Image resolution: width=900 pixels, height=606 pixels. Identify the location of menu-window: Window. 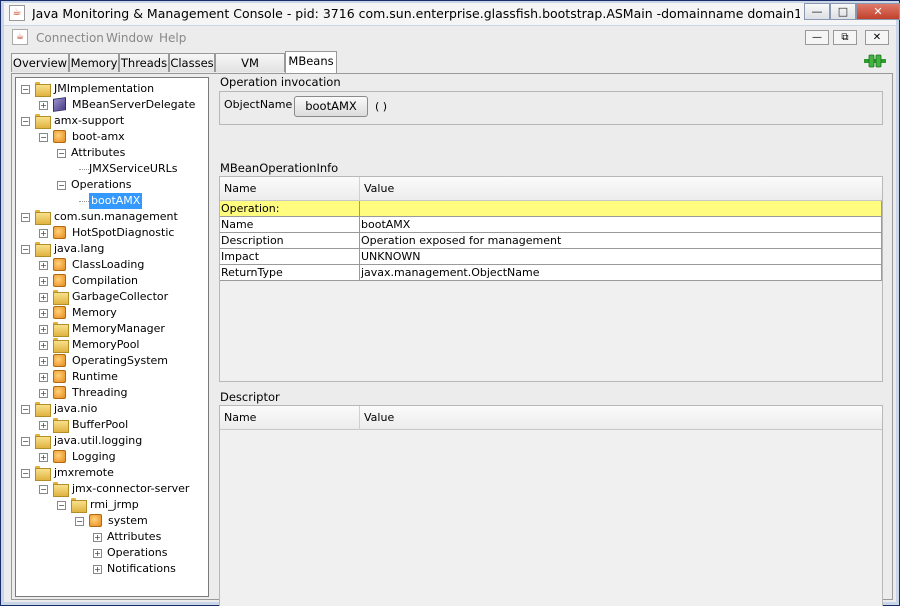
(129, 38).